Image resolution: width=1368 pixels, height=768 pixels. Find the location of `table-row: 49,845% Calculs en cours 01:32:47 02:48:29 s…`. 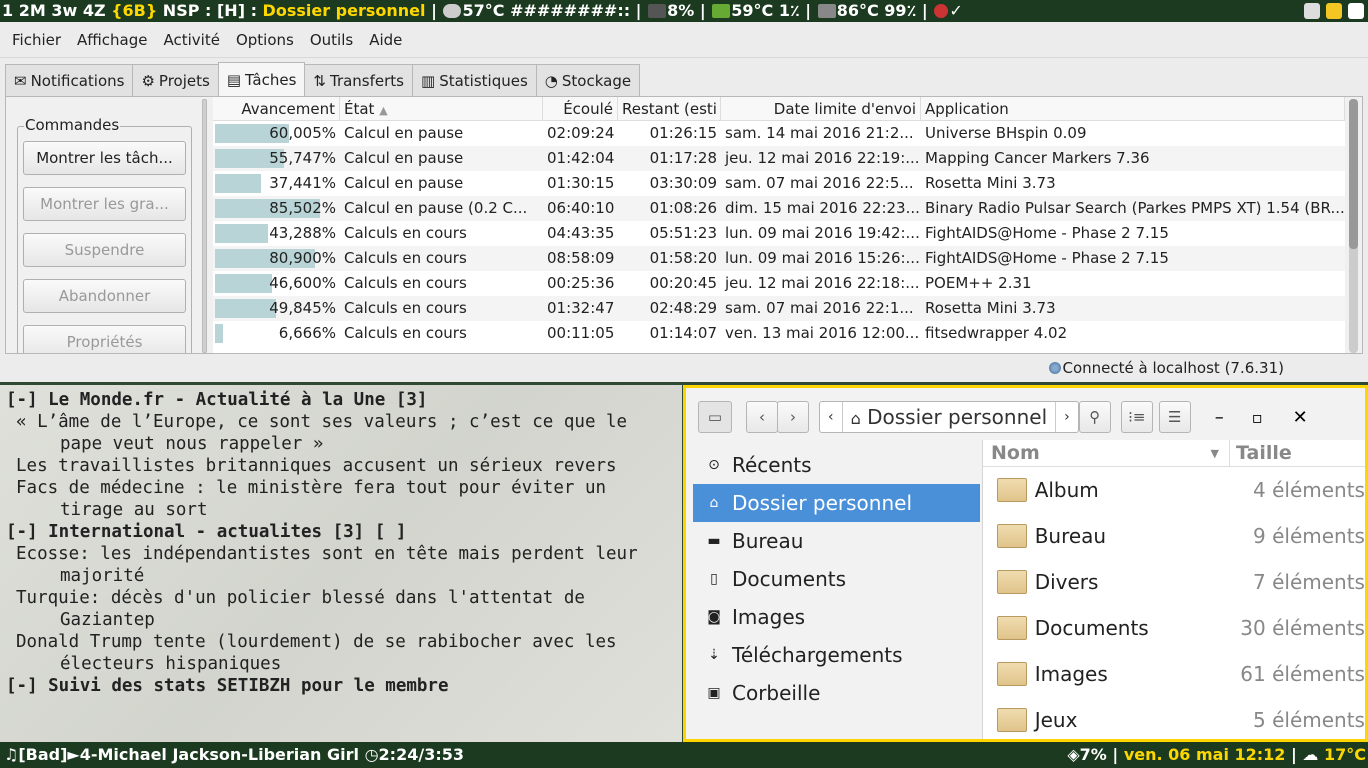

table-row: 49,845% Calculs en cours 01:32:47 02:48:29 s… is located at coordinates (779, 308).